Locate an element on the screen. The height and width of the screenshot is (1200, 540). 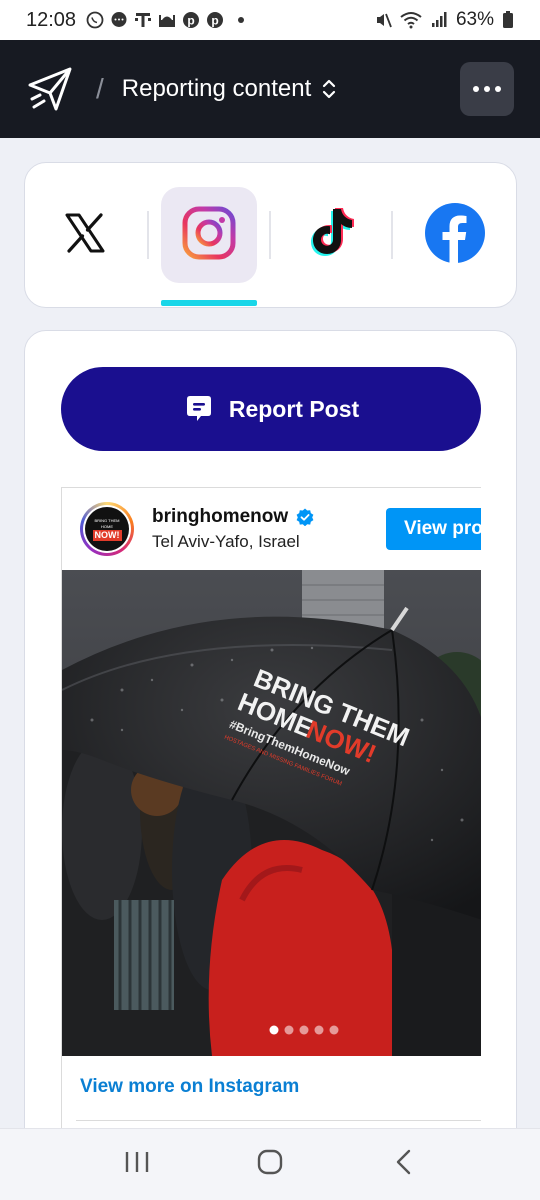
home-button is located at coordinates (270, 1165).